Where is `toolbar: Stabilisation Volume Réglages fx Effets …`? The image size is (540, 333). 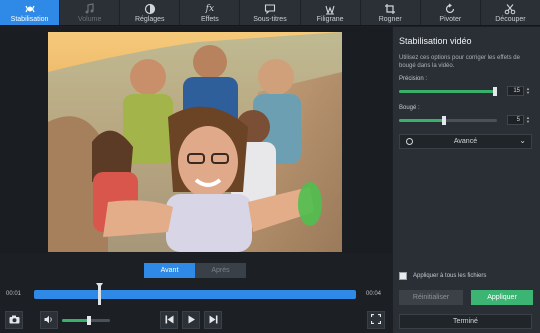
toolbar: Stabilisation Volume Réglages fx Effets … is located at coordinates (270, 13).